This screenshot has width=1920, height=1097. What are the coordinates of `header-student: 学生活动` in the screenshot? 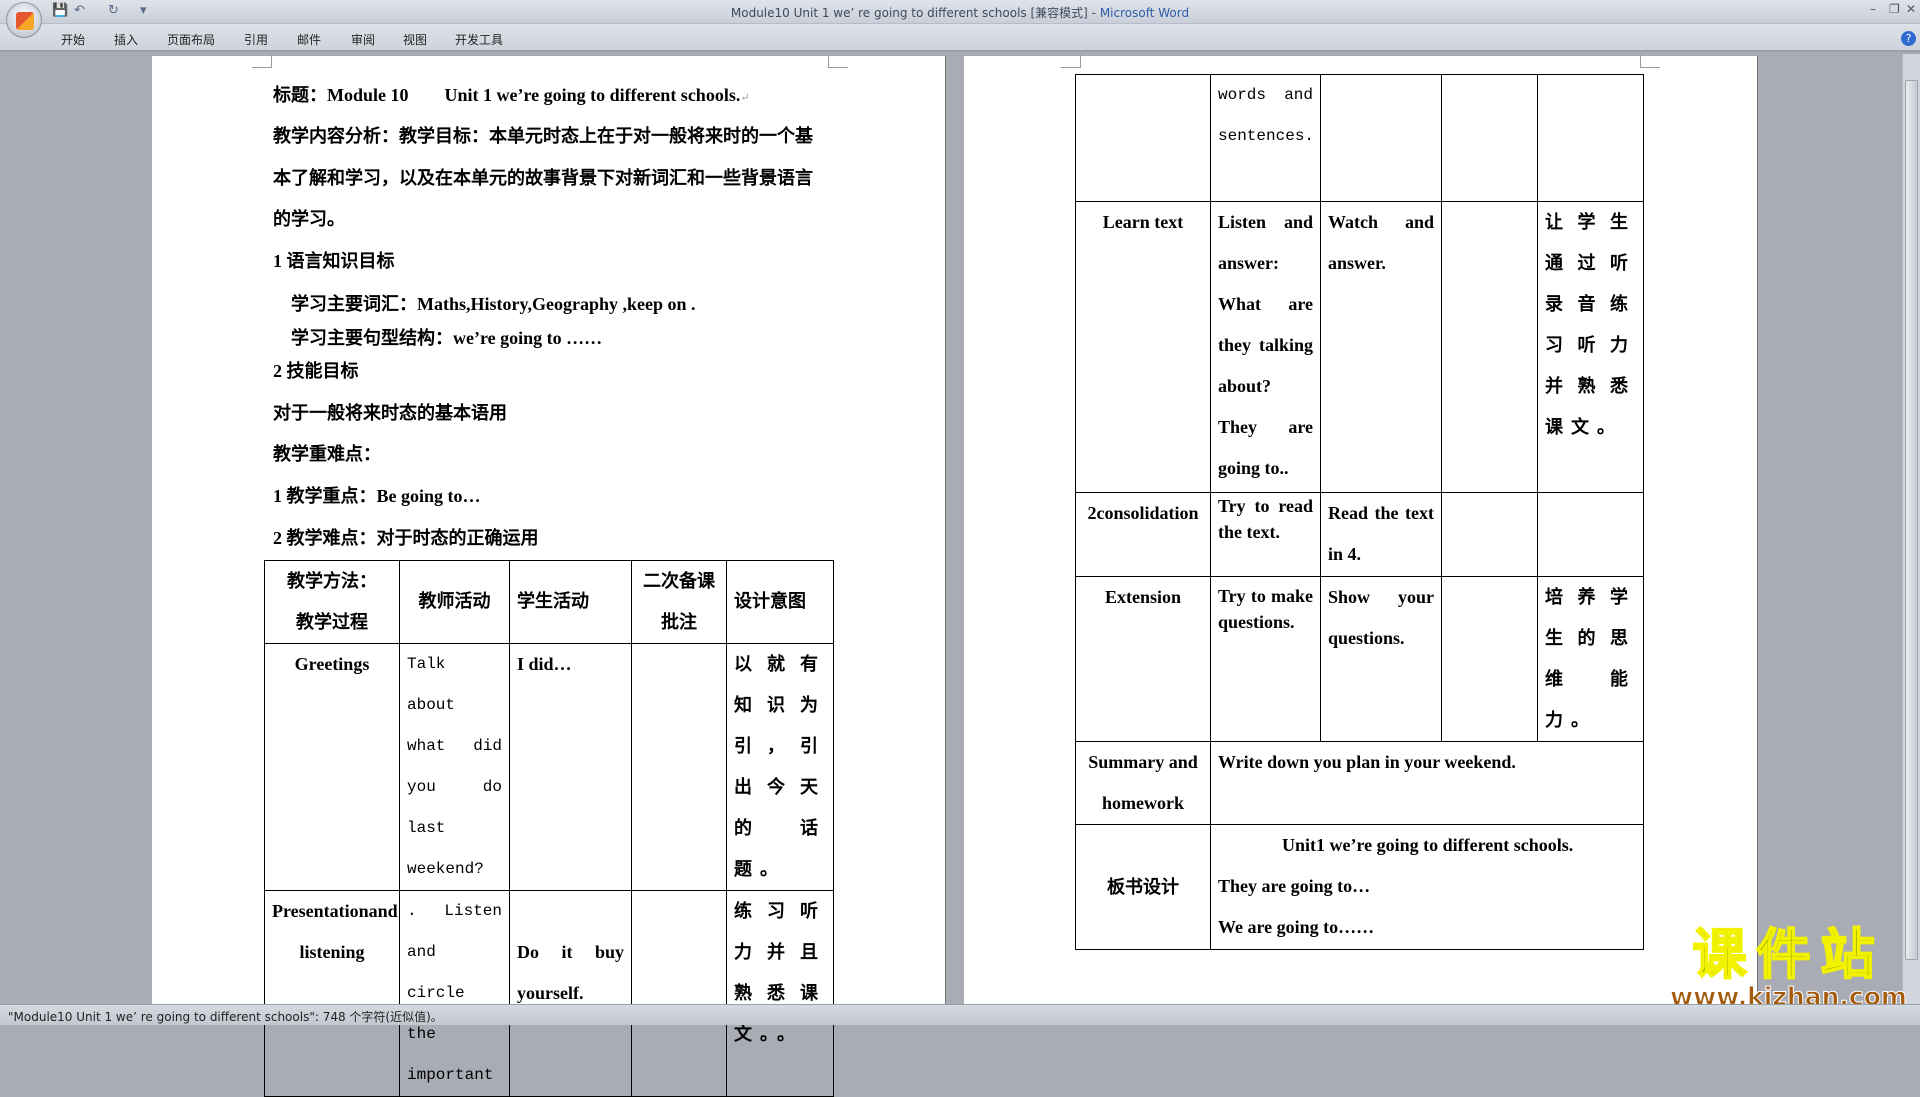 It's located at (570, 602).